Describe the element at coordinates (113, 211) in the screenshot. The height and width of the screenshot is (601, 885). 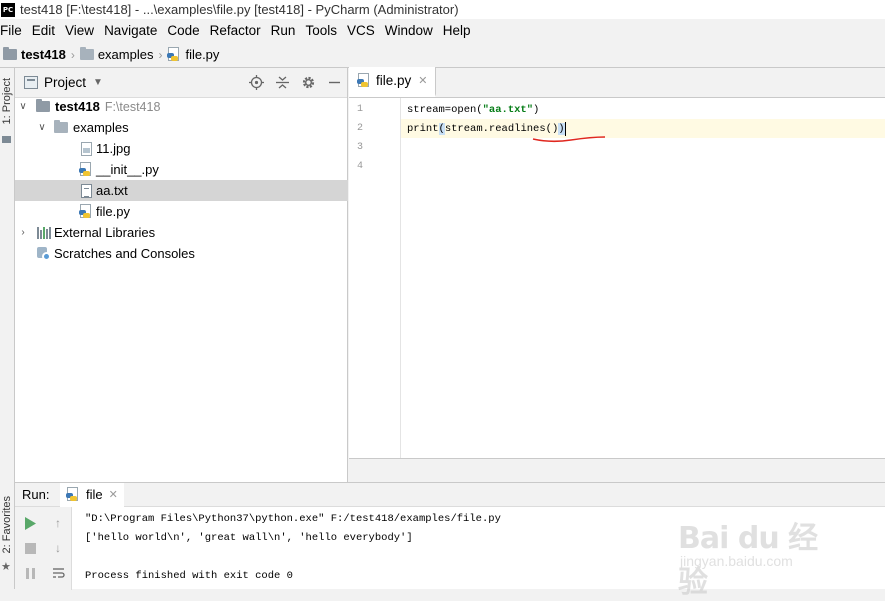
I see `tree-item-label: file.py` at that location.